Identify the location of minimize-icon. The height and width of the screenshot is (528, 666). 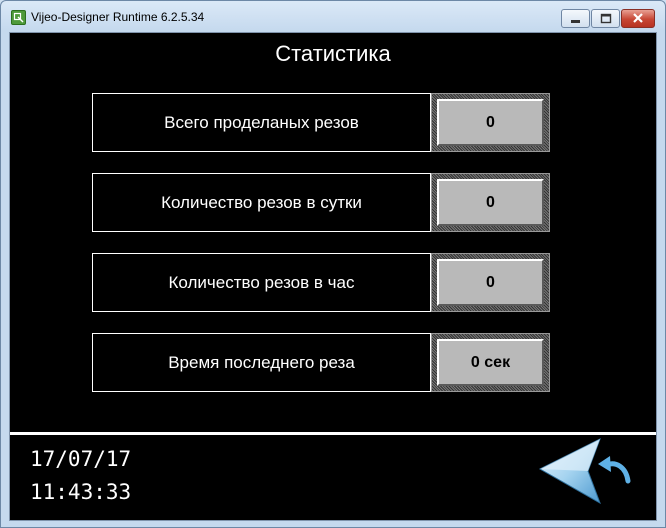
(575, 21).